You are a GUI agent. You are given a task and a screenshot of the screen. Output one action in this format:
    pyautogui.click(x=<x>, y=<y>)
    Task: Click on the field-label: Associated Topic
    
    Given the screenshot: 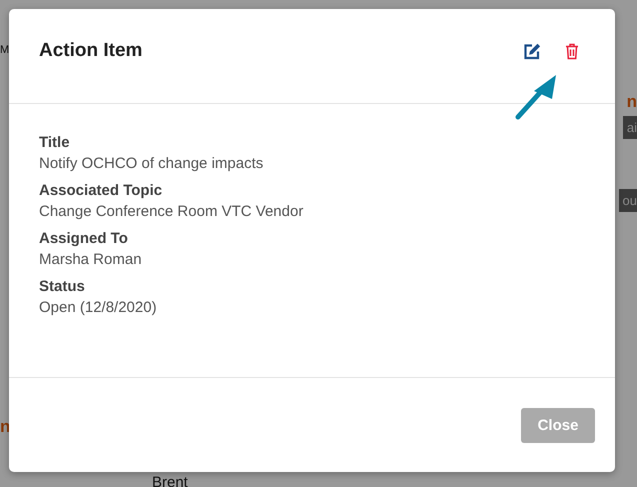 What is the action you would take?
    pyautogui.click(x=101, y=190)
    